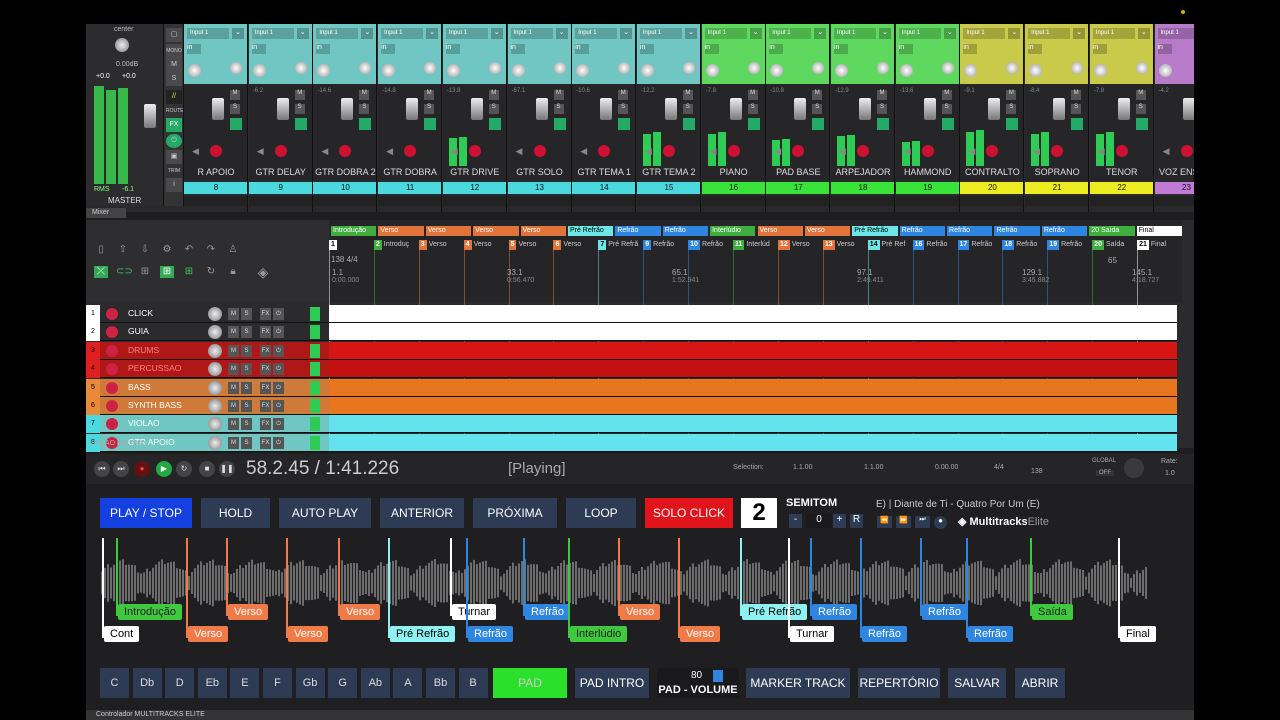 This screenshot has height=720, width=1280. I want to click on key-f-button: F, so click(277, 683).